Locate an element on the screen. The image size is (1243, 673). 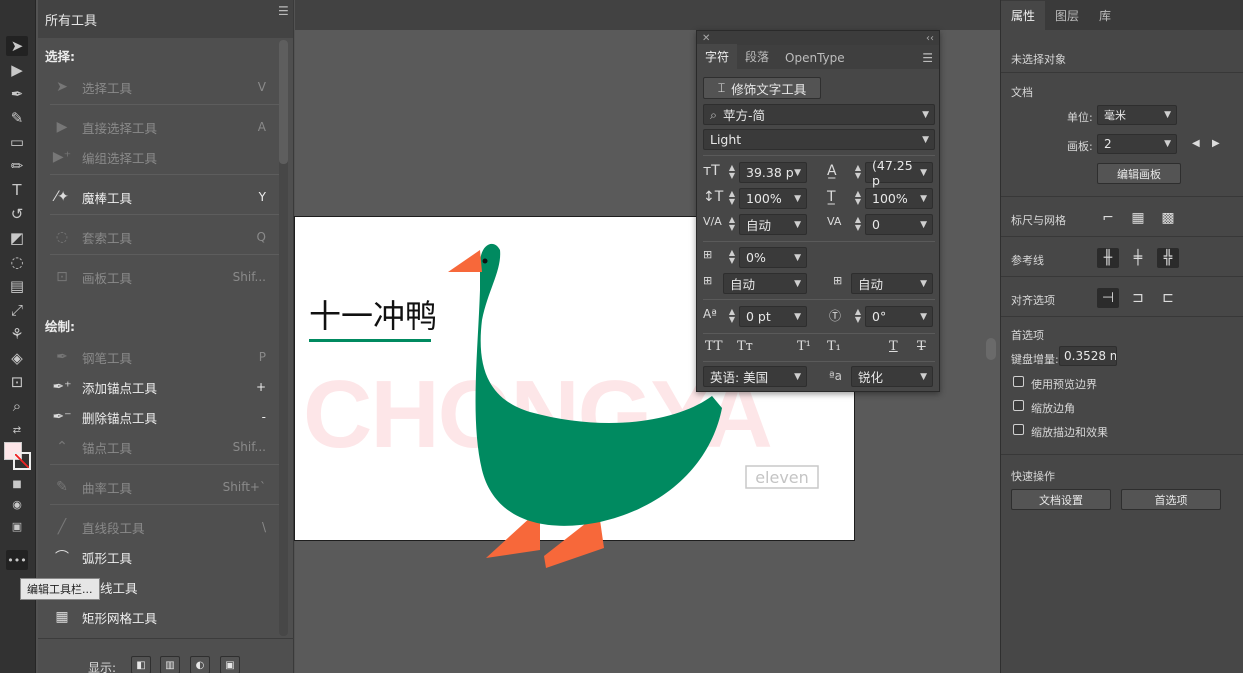
tool-item-delete-anchor: ✒⁻ 删除锚点工具 - is located at coordinates (159, 417).